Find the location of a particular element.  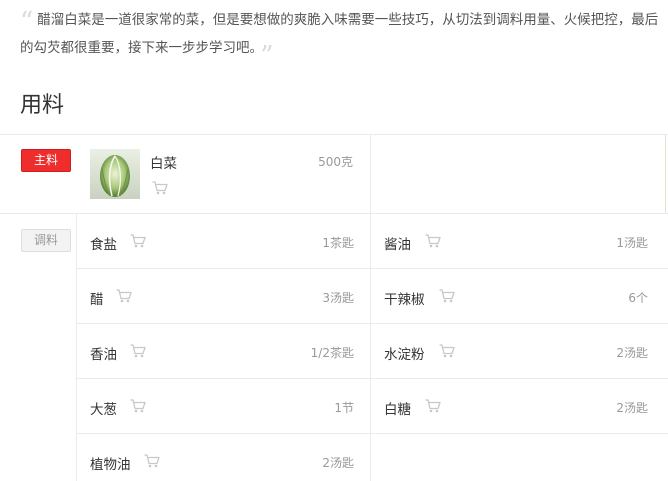

seasoning-name: 水淀粉 is located at coordinates (404, 353).